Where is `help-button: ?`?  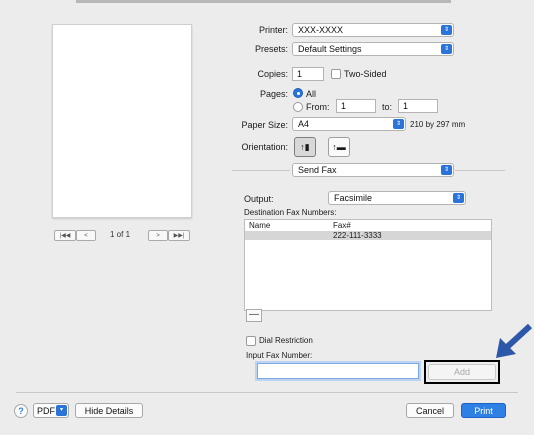
help-button: ? is located at coordinates (21, 411).